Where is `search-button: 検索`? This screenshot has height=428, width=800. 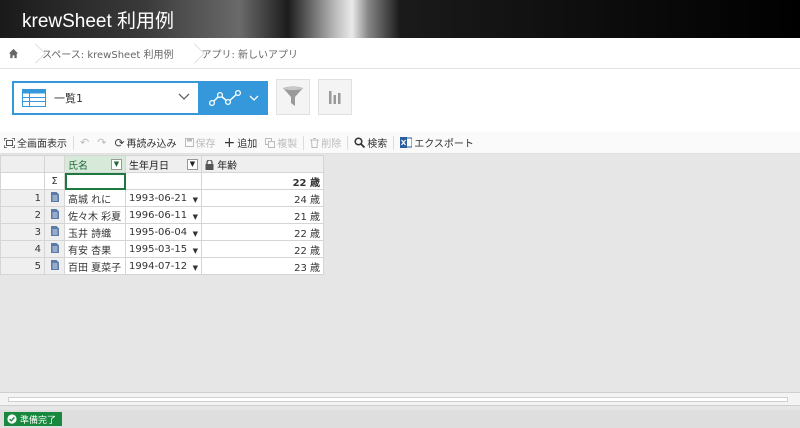
search-button: 検索 is located at coordinates (370, 142).